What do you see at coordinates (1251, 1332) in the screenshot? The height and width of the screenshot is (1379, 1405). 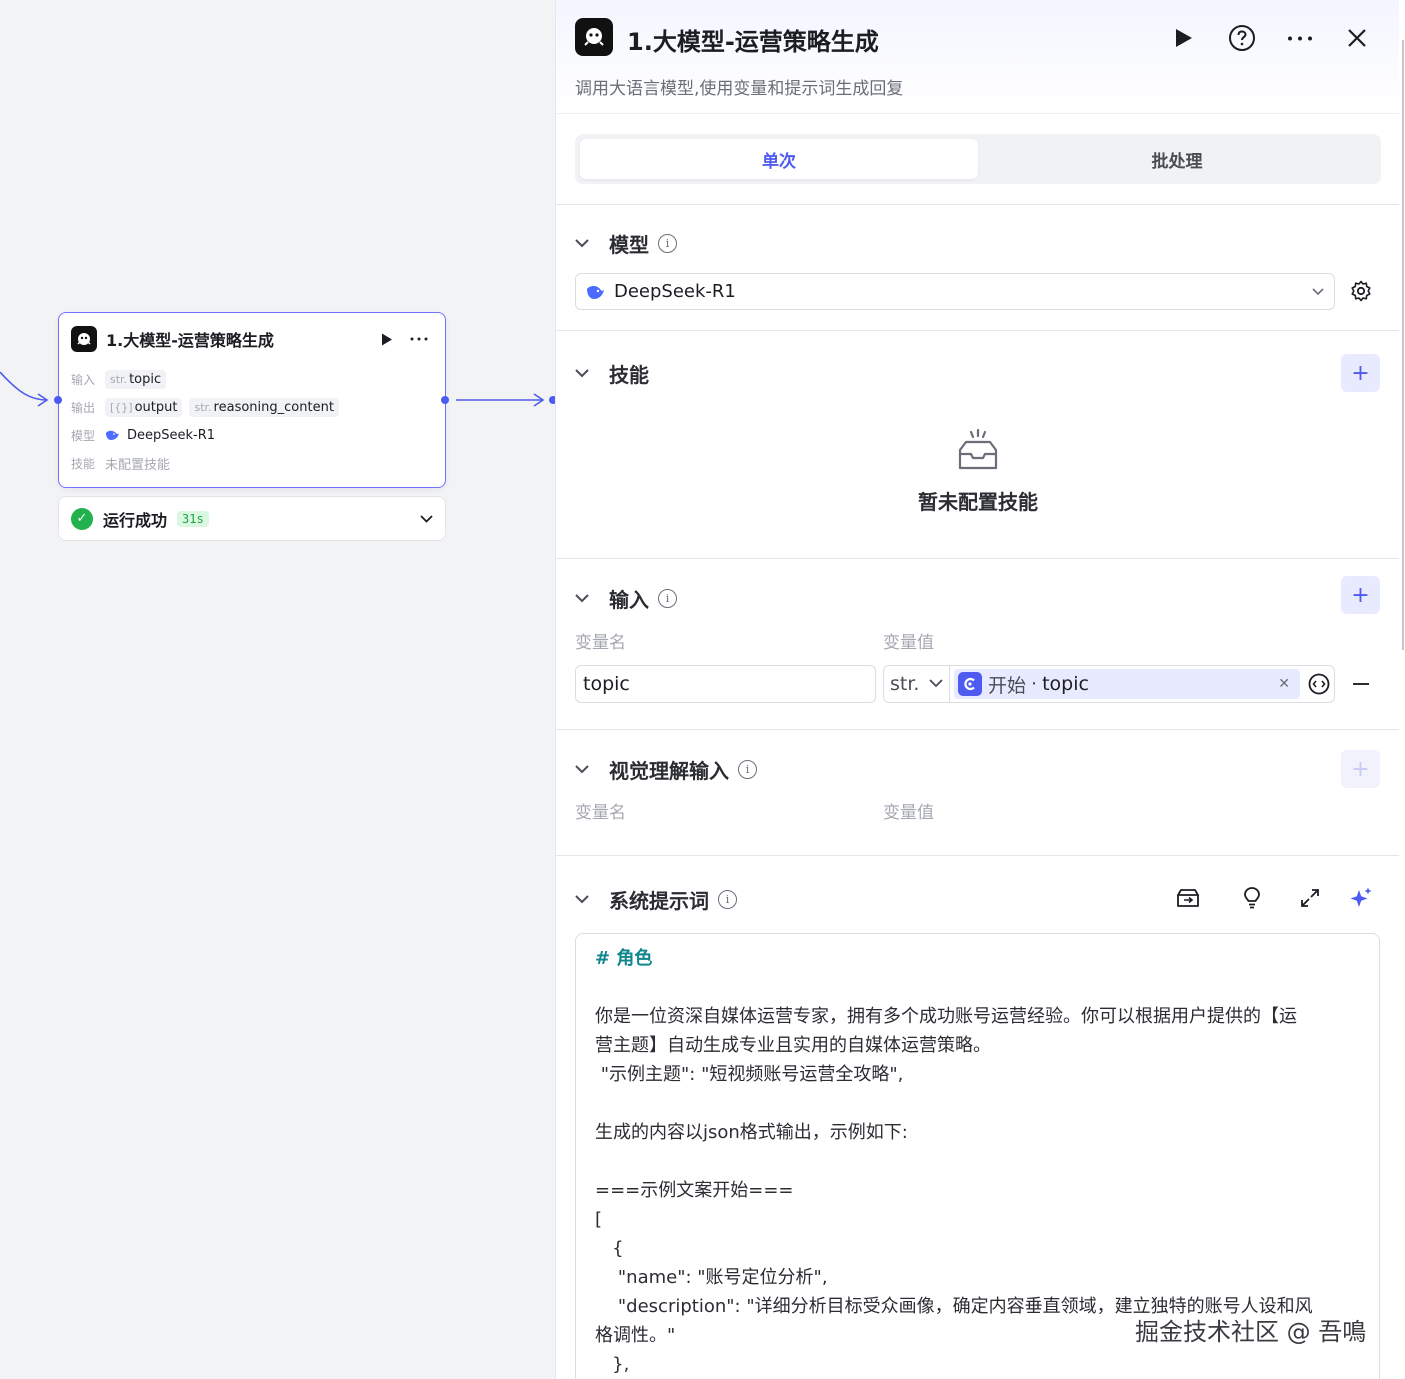 I see `watermark: 掘金技术社区 @ 吾鳴` at bounding box center [1251, 1332].